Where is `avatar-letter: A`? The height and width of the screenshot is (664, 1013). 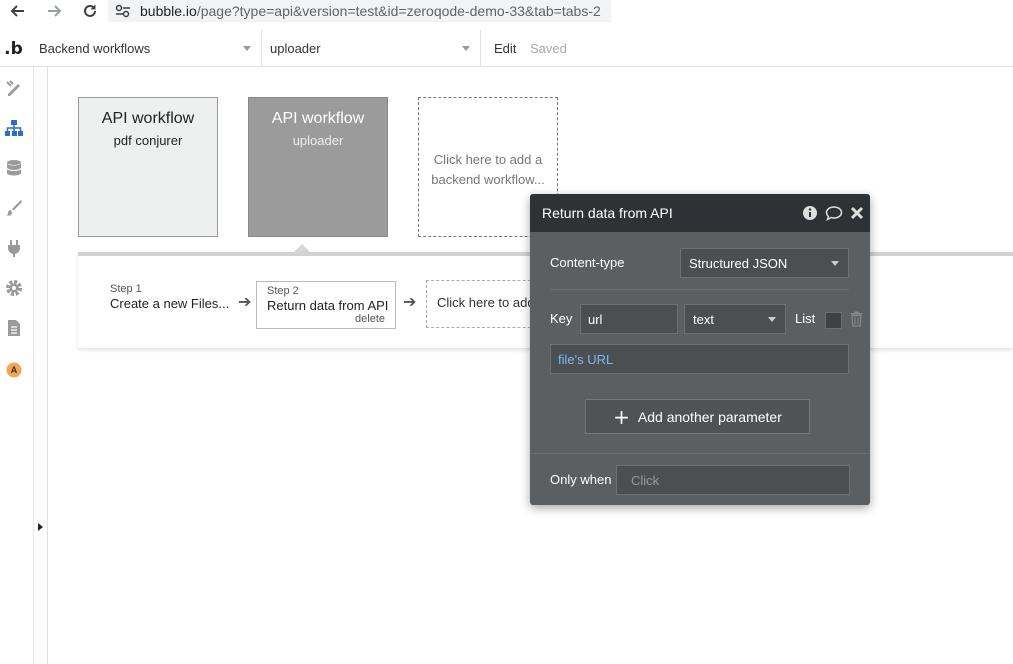 avatar-letter: A is located at coordinates (14, 370).